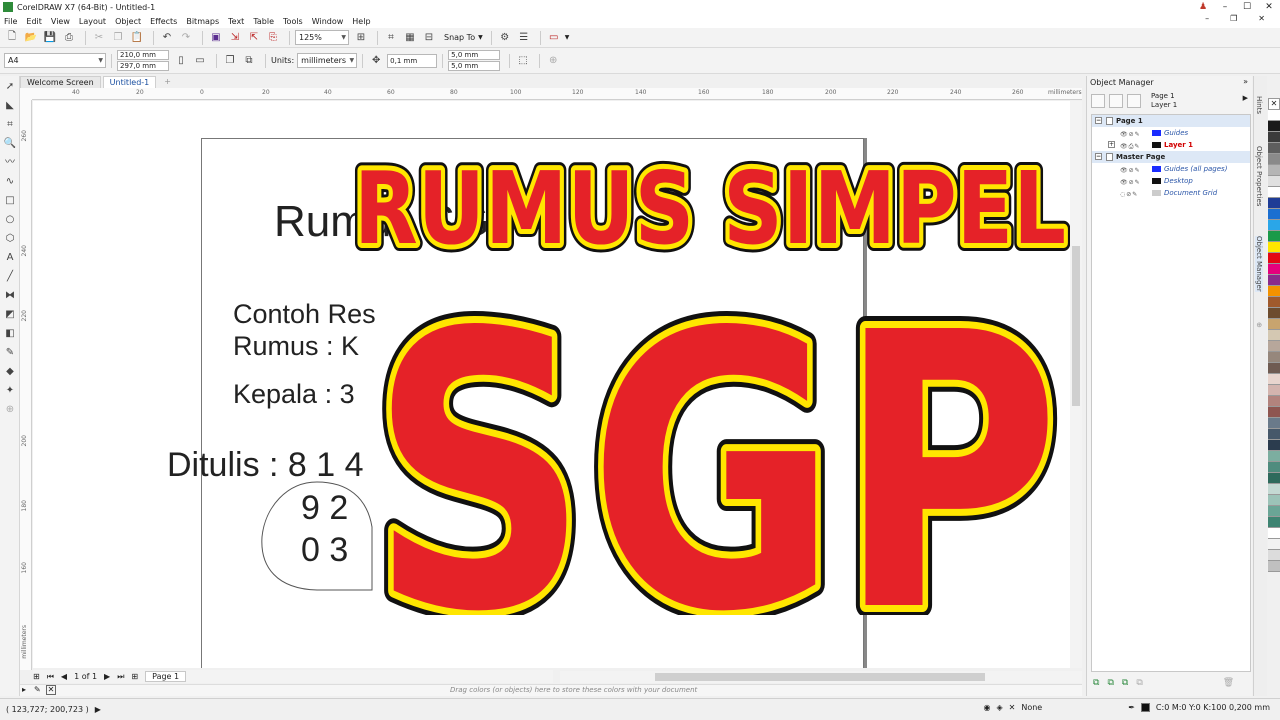 This screenshot has height=720, width=1280. I want to click on add-page-icon: ⊞, so click(36, 676).